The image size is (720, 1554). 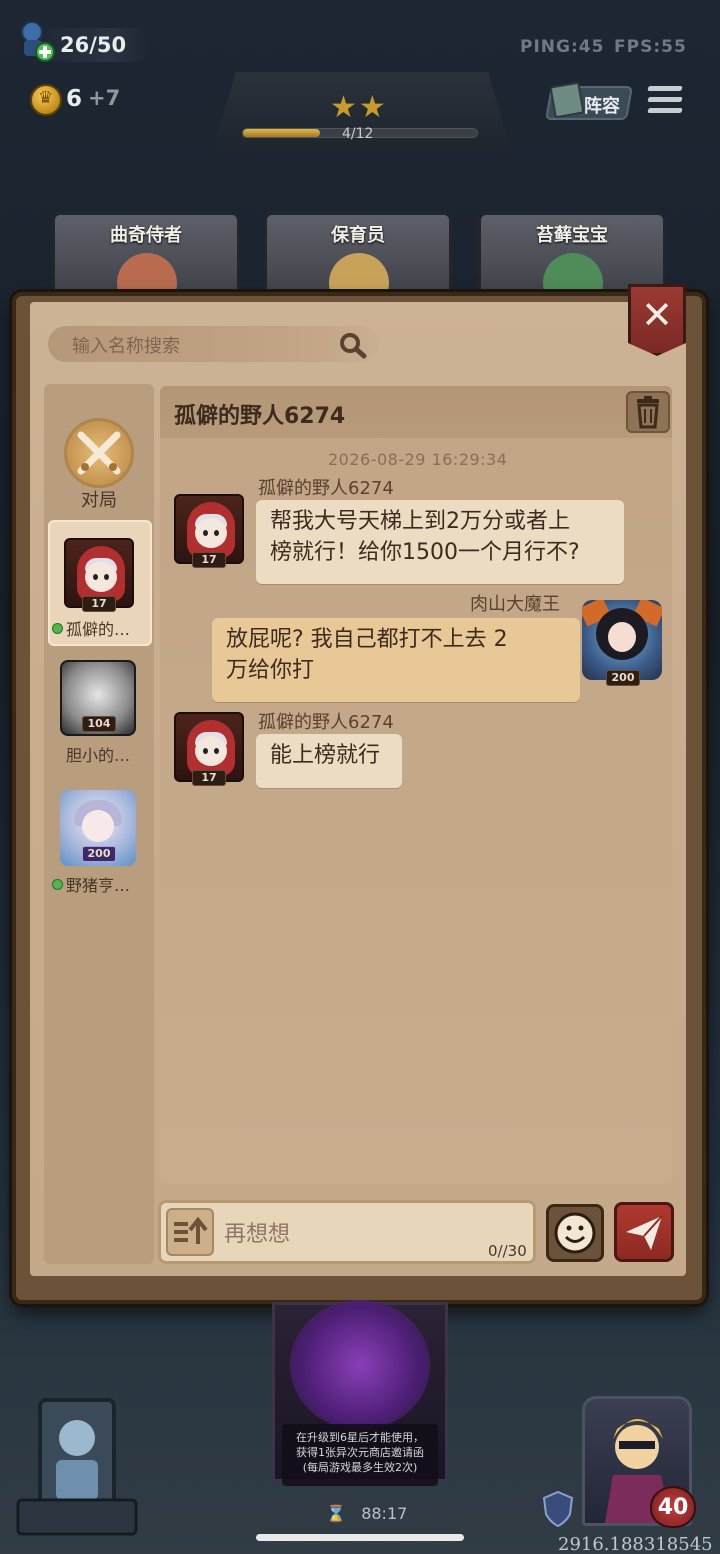 I want to click on note-line: 获得1张异次元商店邀请函, so click(x=360, y=1452).